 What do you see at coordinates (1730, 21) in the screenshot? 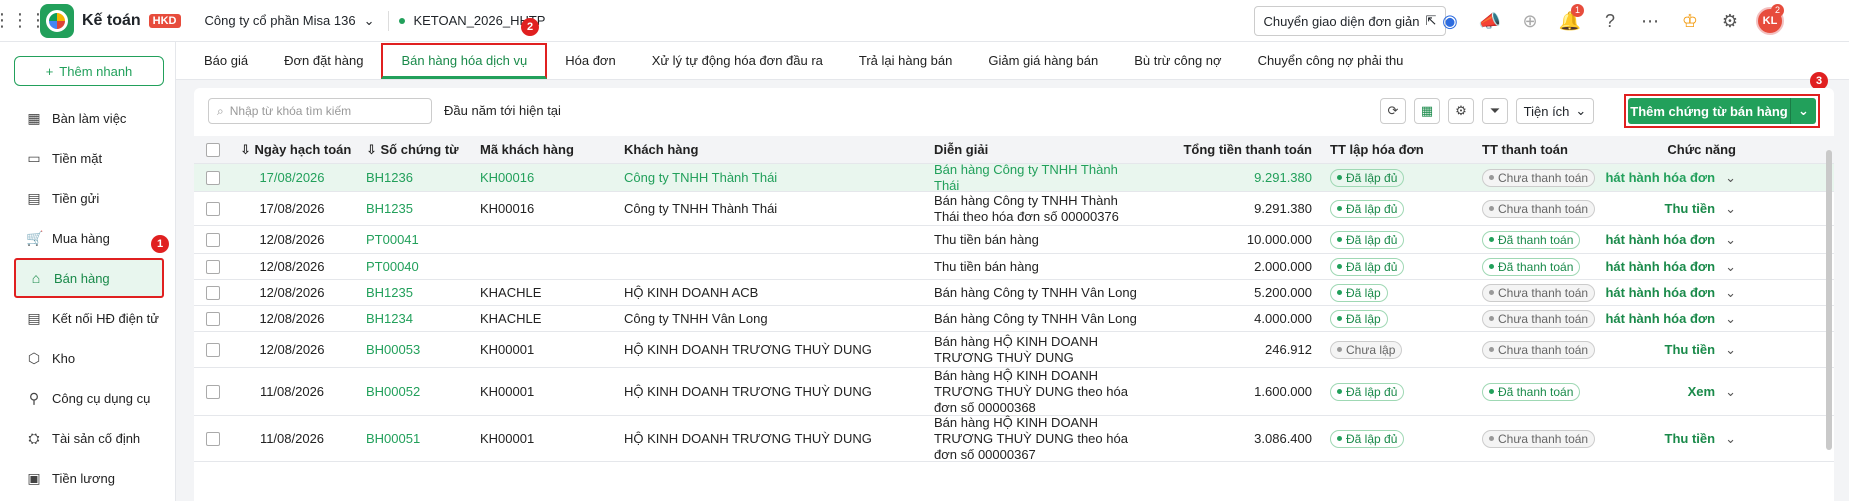
I see `gear-icon: ⚙` at bounding box center [1730, 21].